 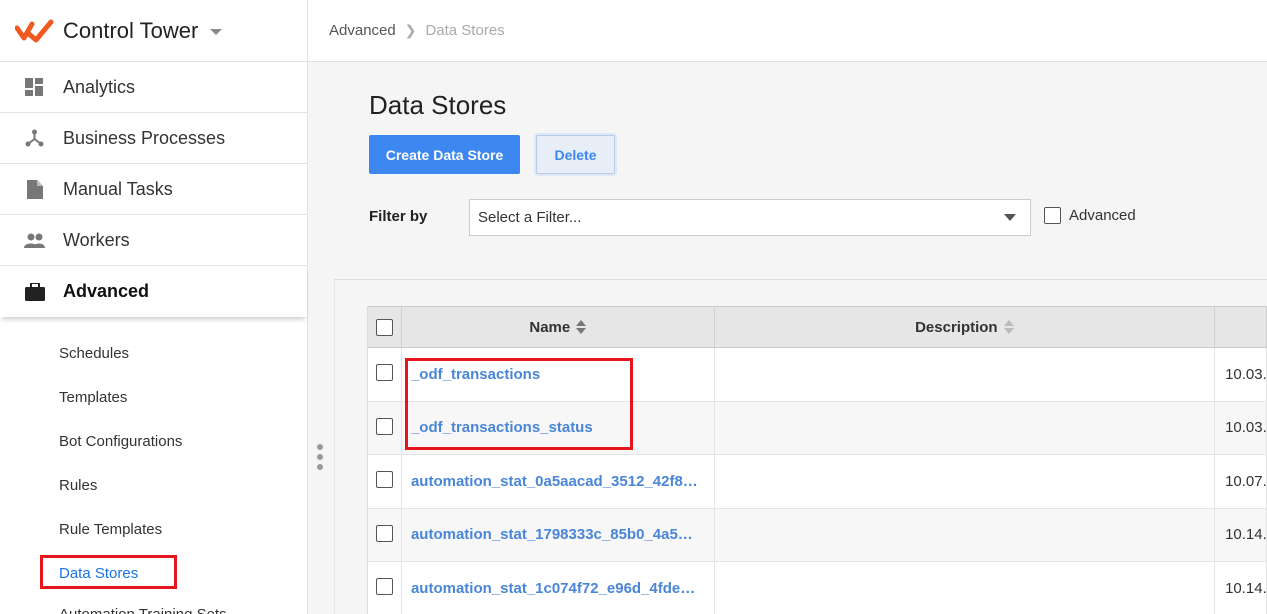 I want to click on subnav-item-bot-configurations: Bot Configurations, so click(x=153, y=441).